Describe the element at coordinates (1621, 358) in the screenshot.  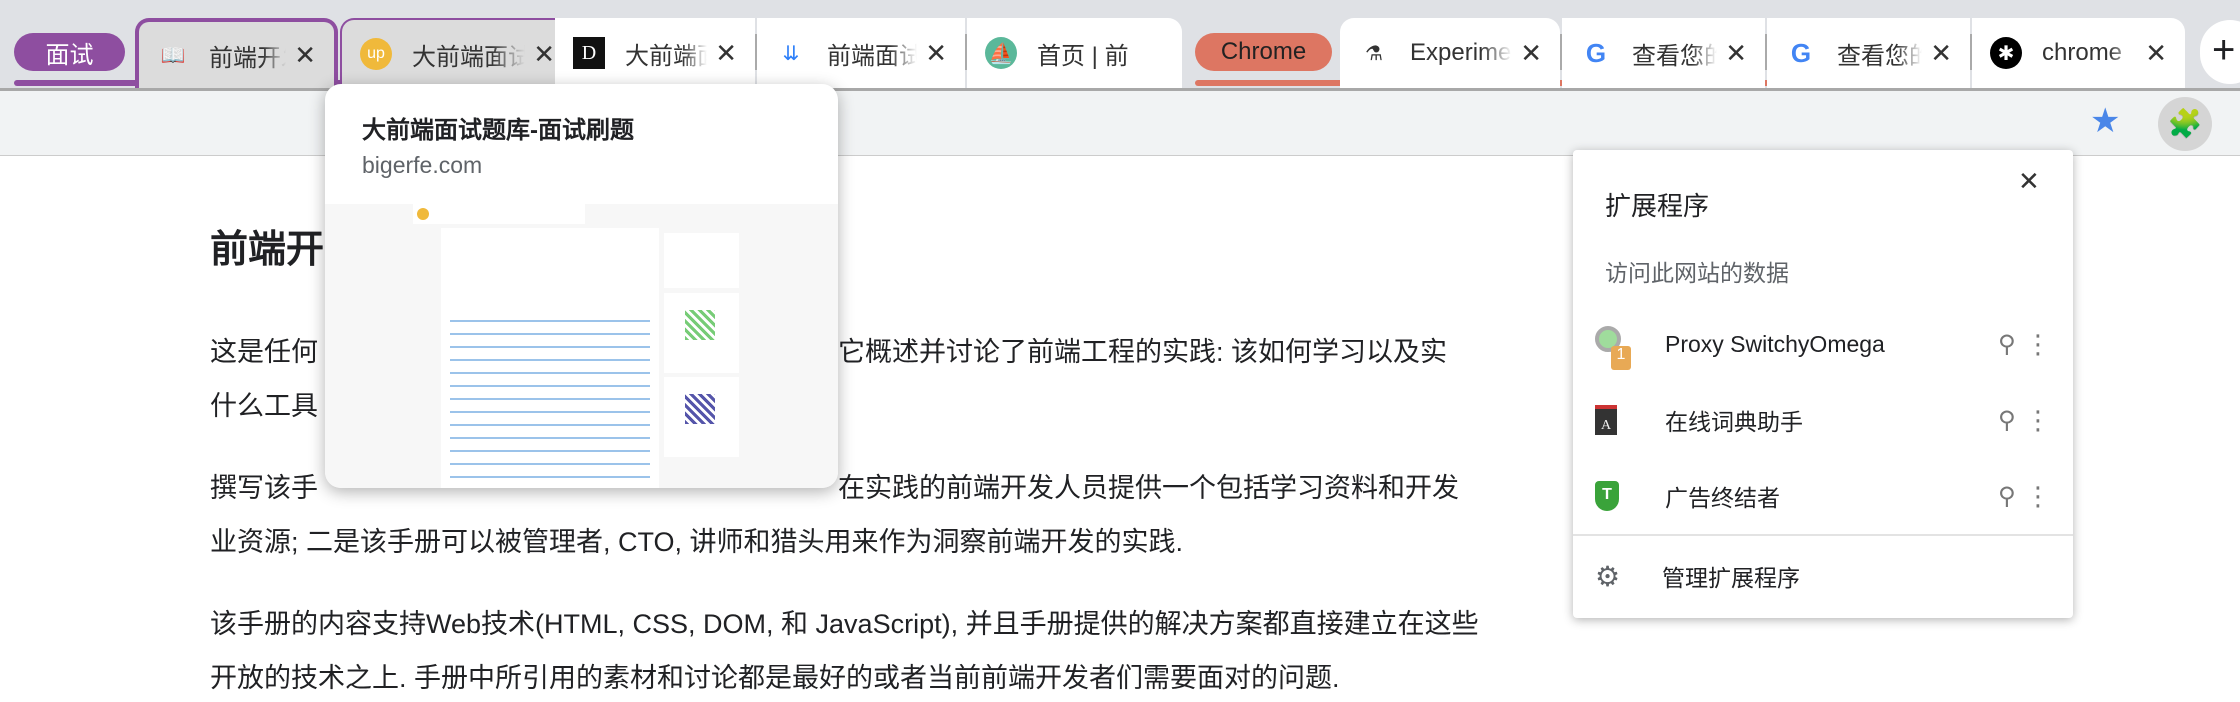
I see `badge: 1` at that location.